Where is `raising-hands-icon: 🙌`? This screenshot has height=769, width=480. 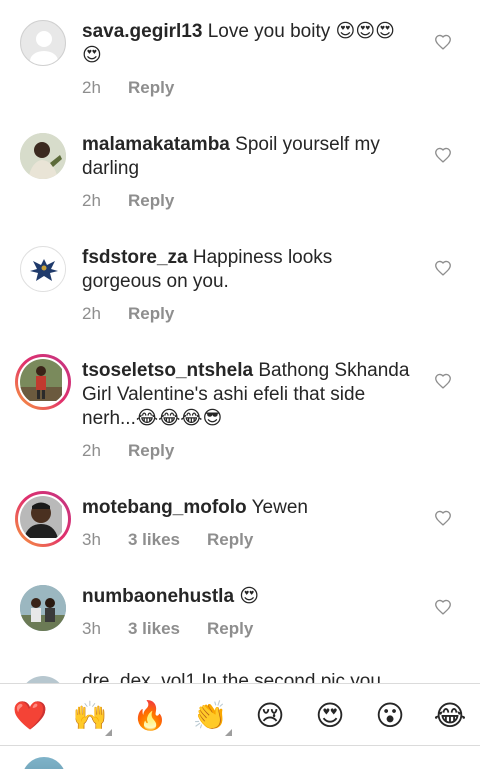
raising-hands-icon: 🙌 is located at coordinates (90, 715).